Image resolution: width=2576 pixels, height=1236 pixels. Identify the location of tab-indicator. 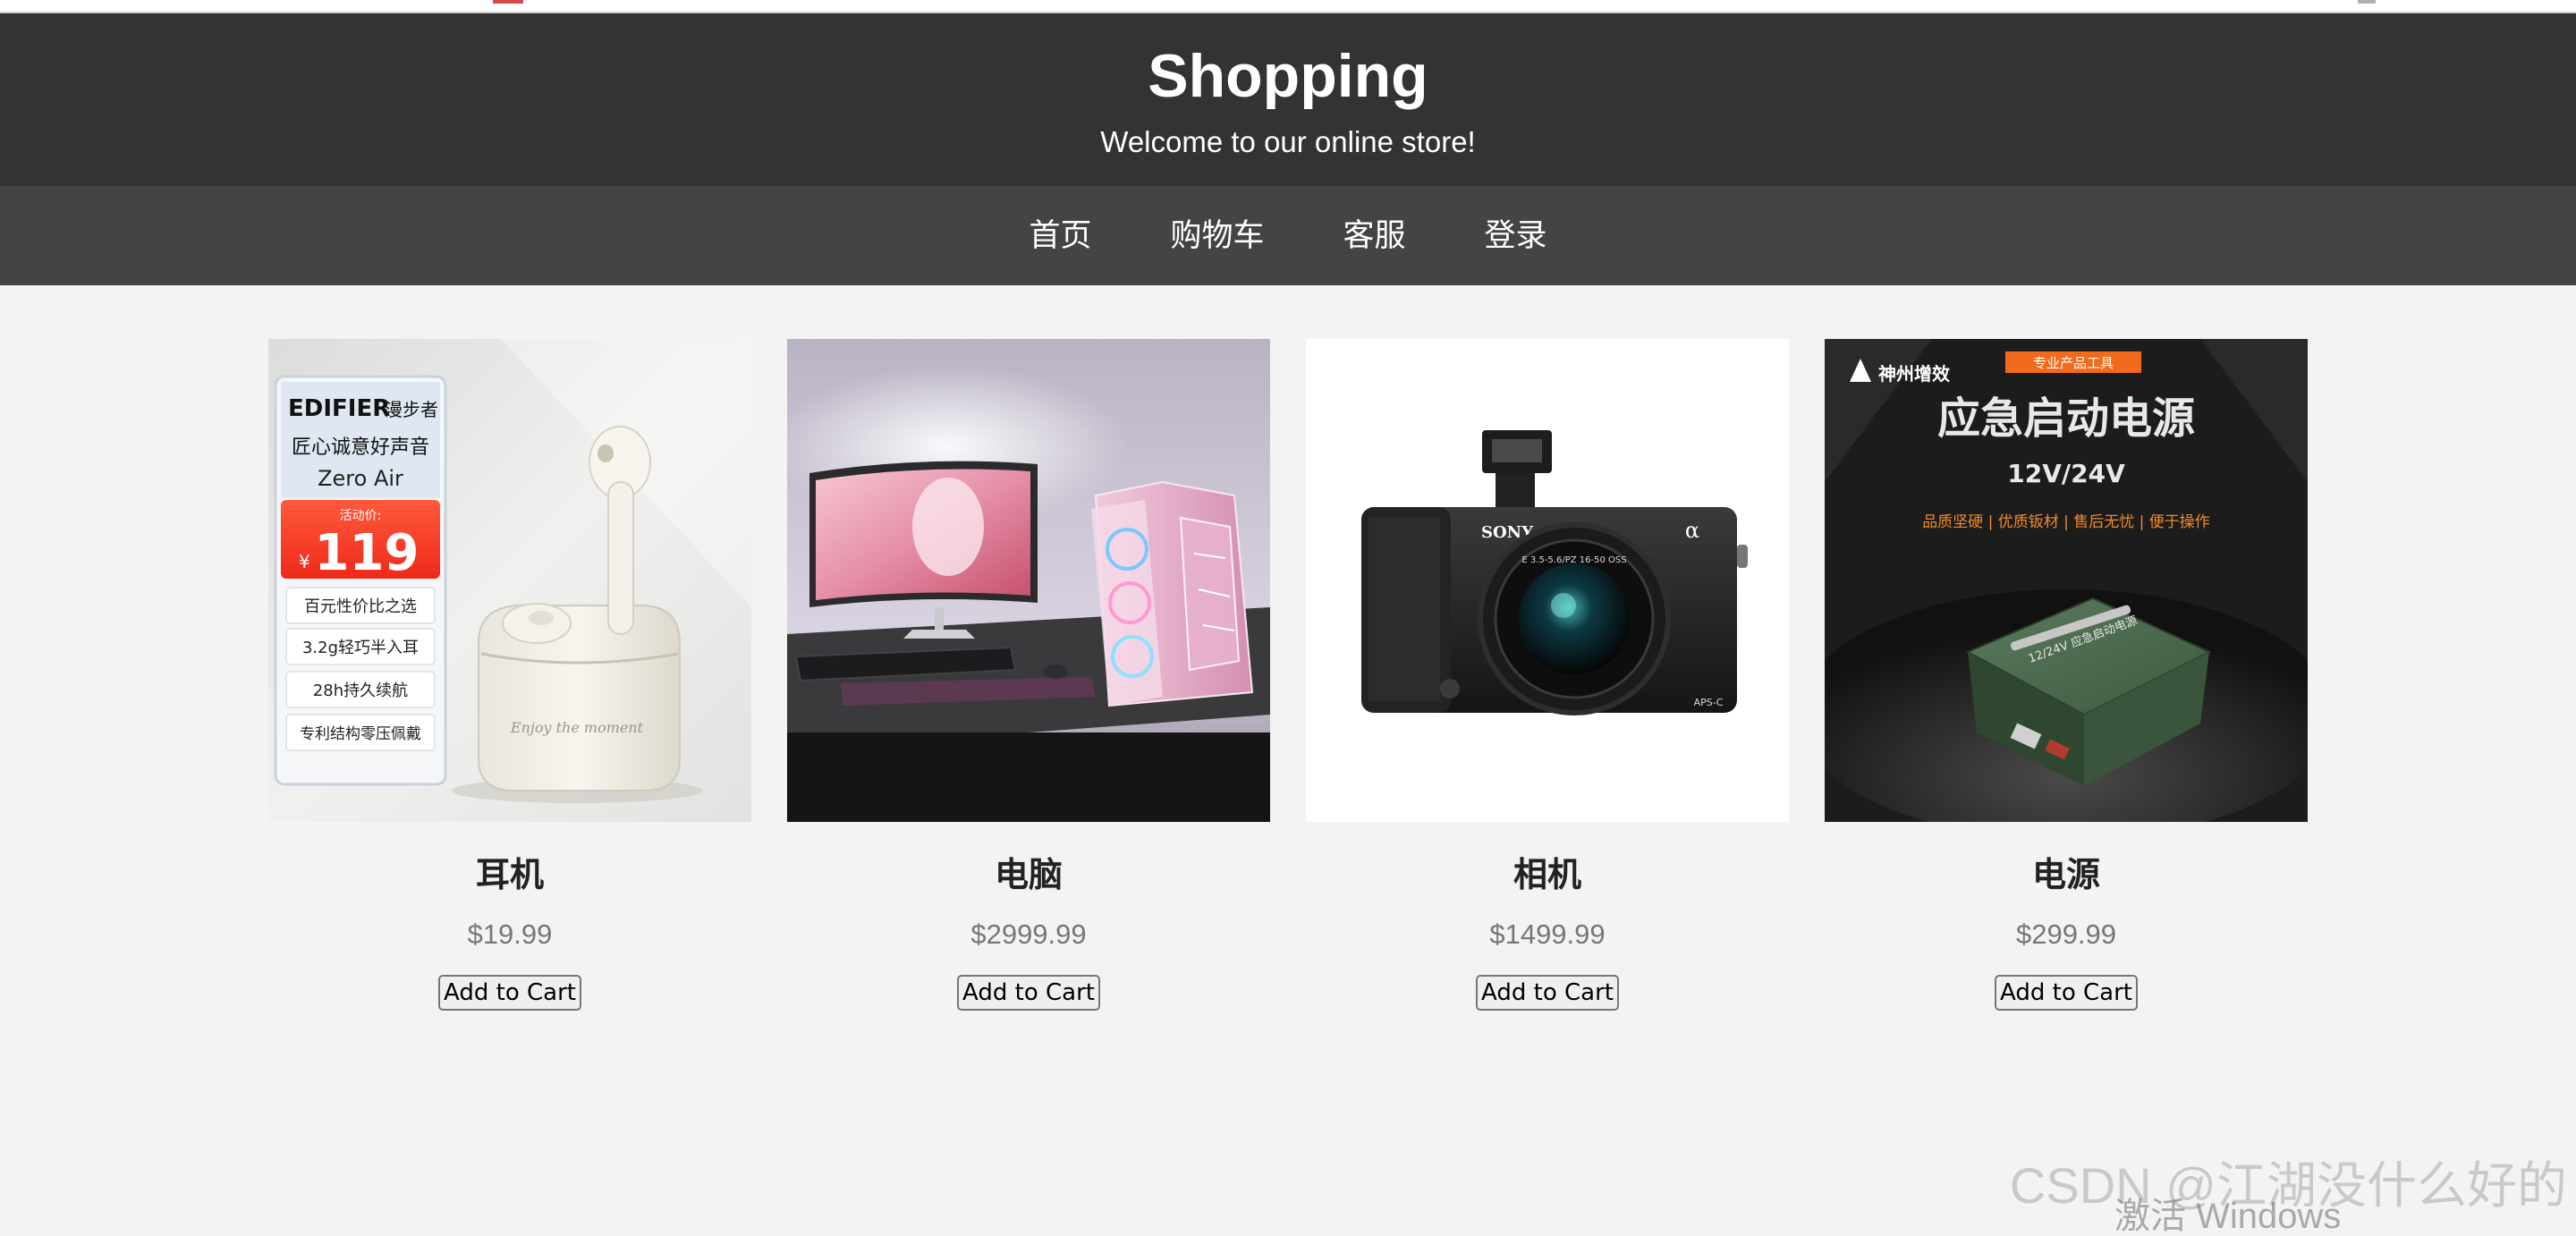
(508, 2).